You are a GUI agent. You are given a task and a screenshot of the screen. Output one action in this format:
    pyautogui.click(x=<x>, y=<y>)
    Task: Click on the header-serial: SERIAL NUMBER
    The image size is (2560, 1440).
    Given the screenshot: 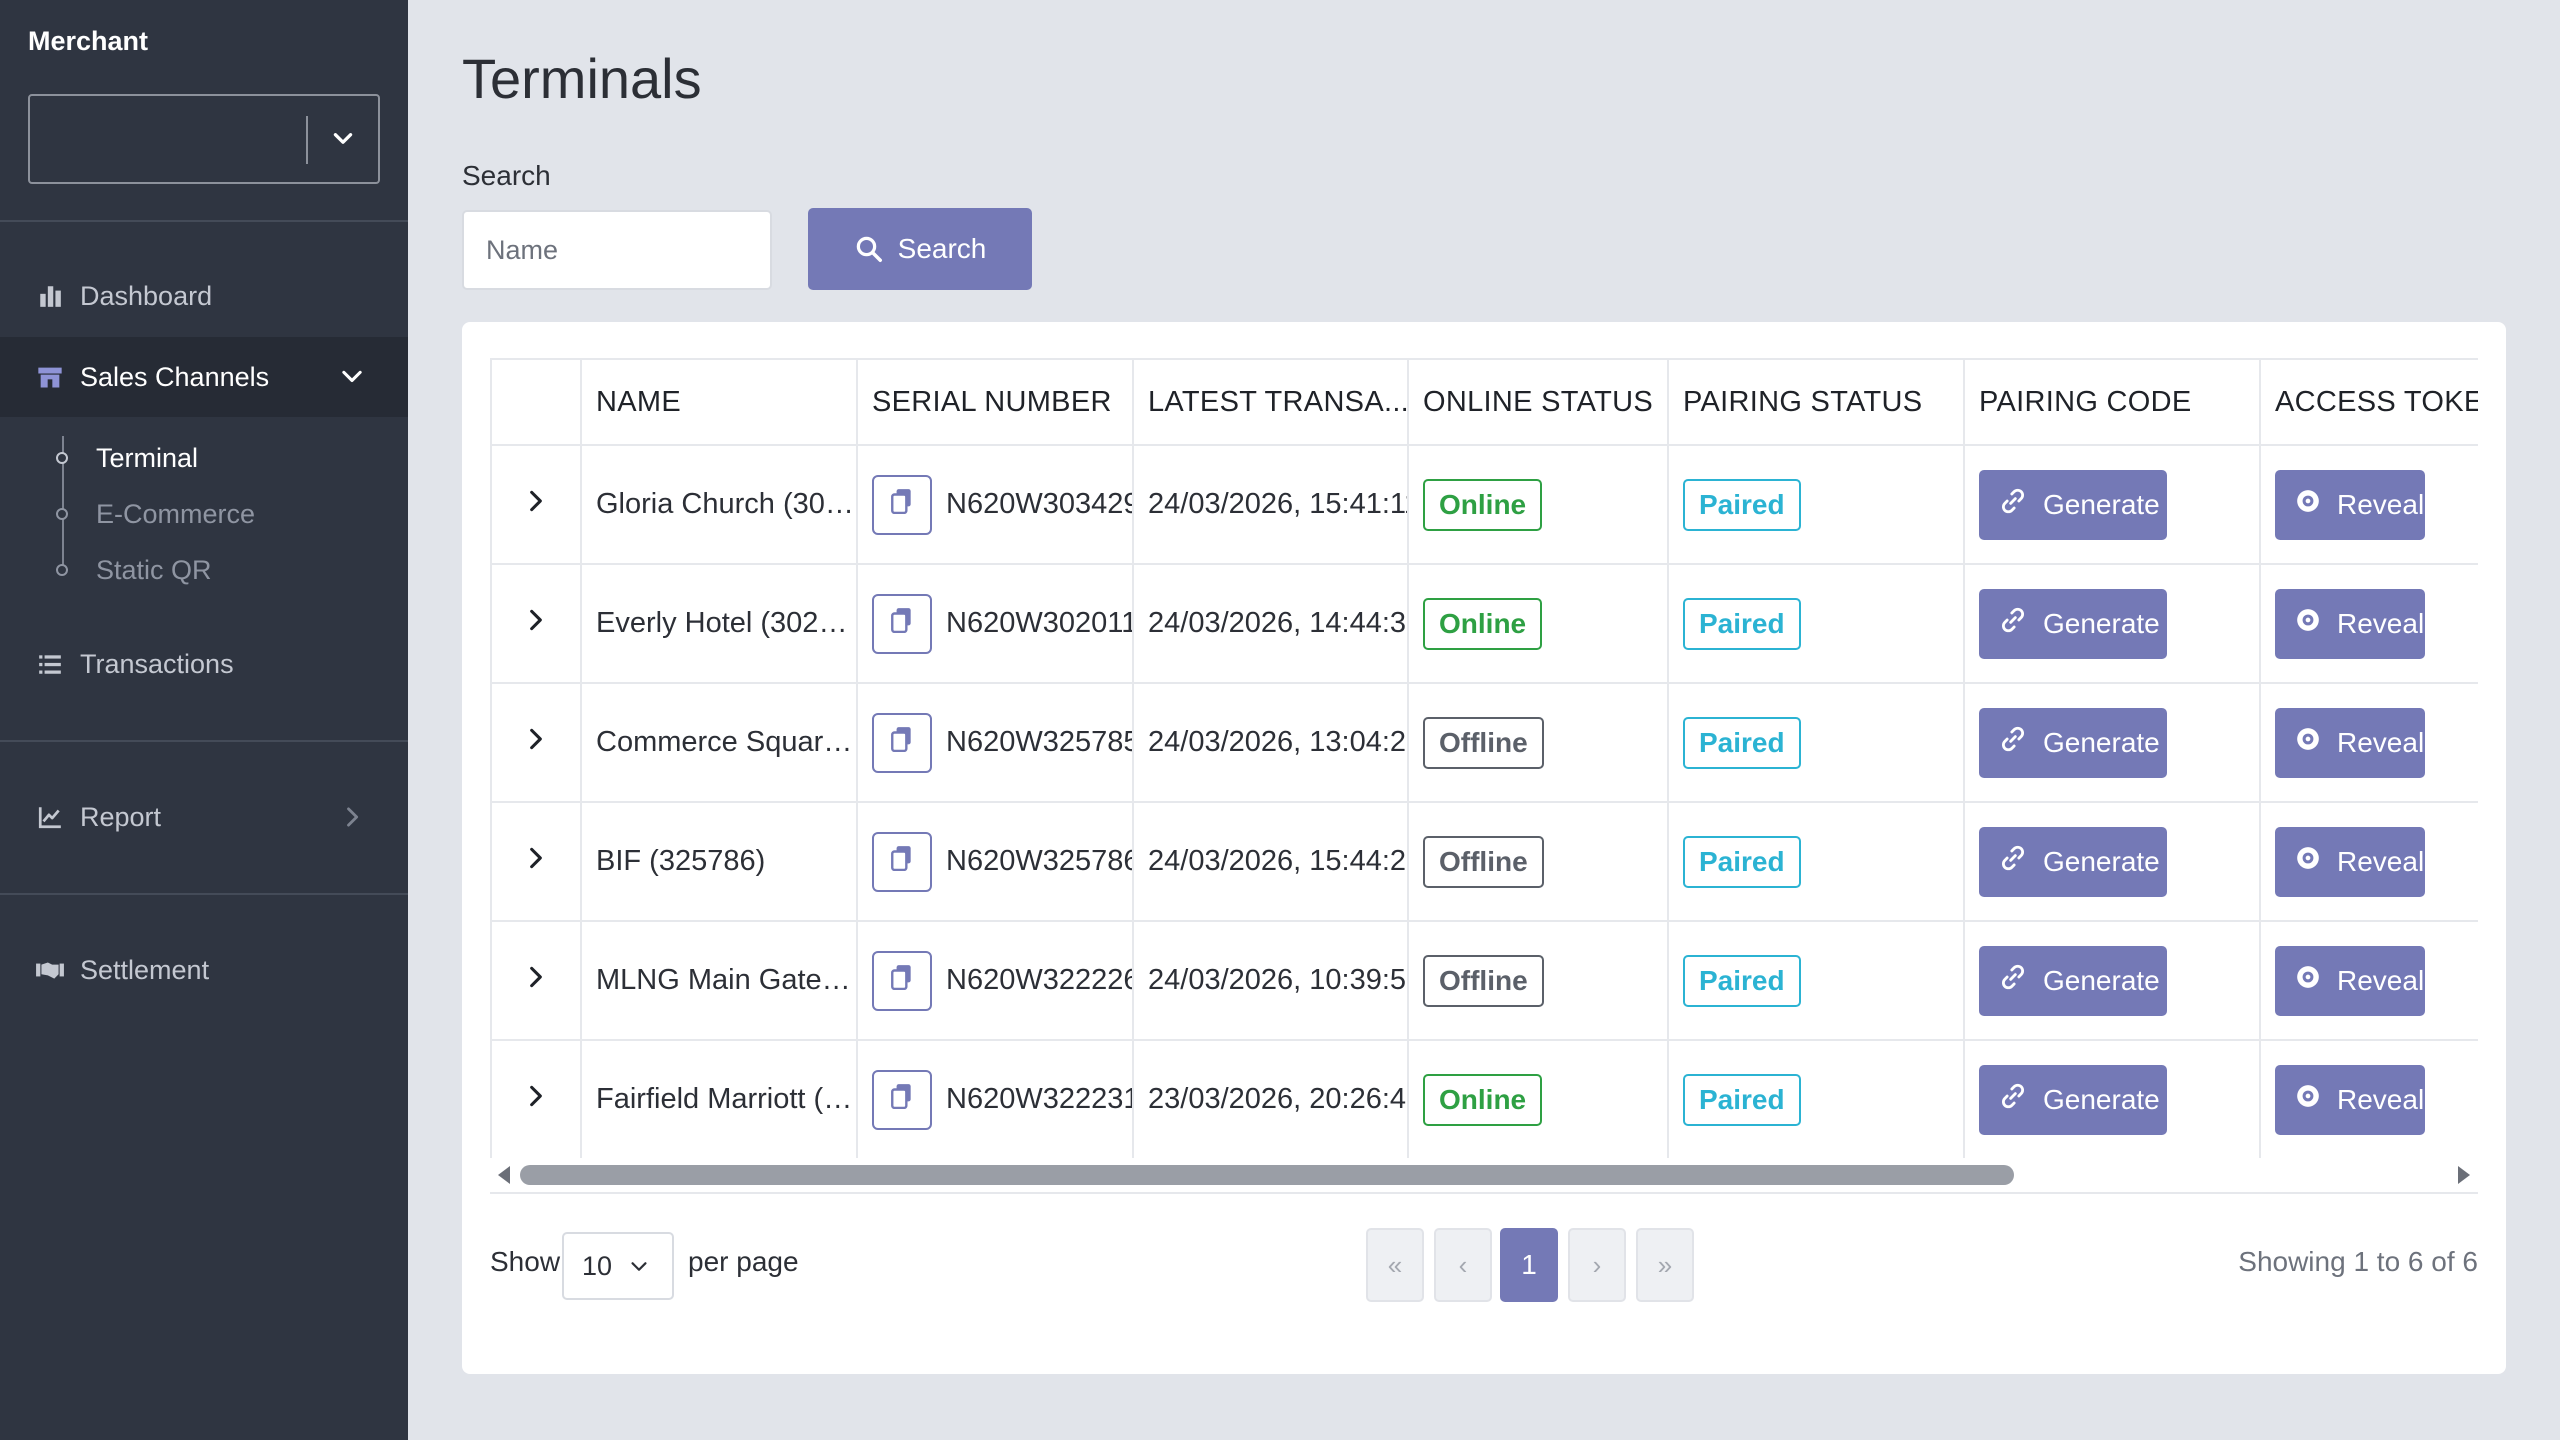 What is the action you would take?
    pyautogui.click(x=995, y=402)
    